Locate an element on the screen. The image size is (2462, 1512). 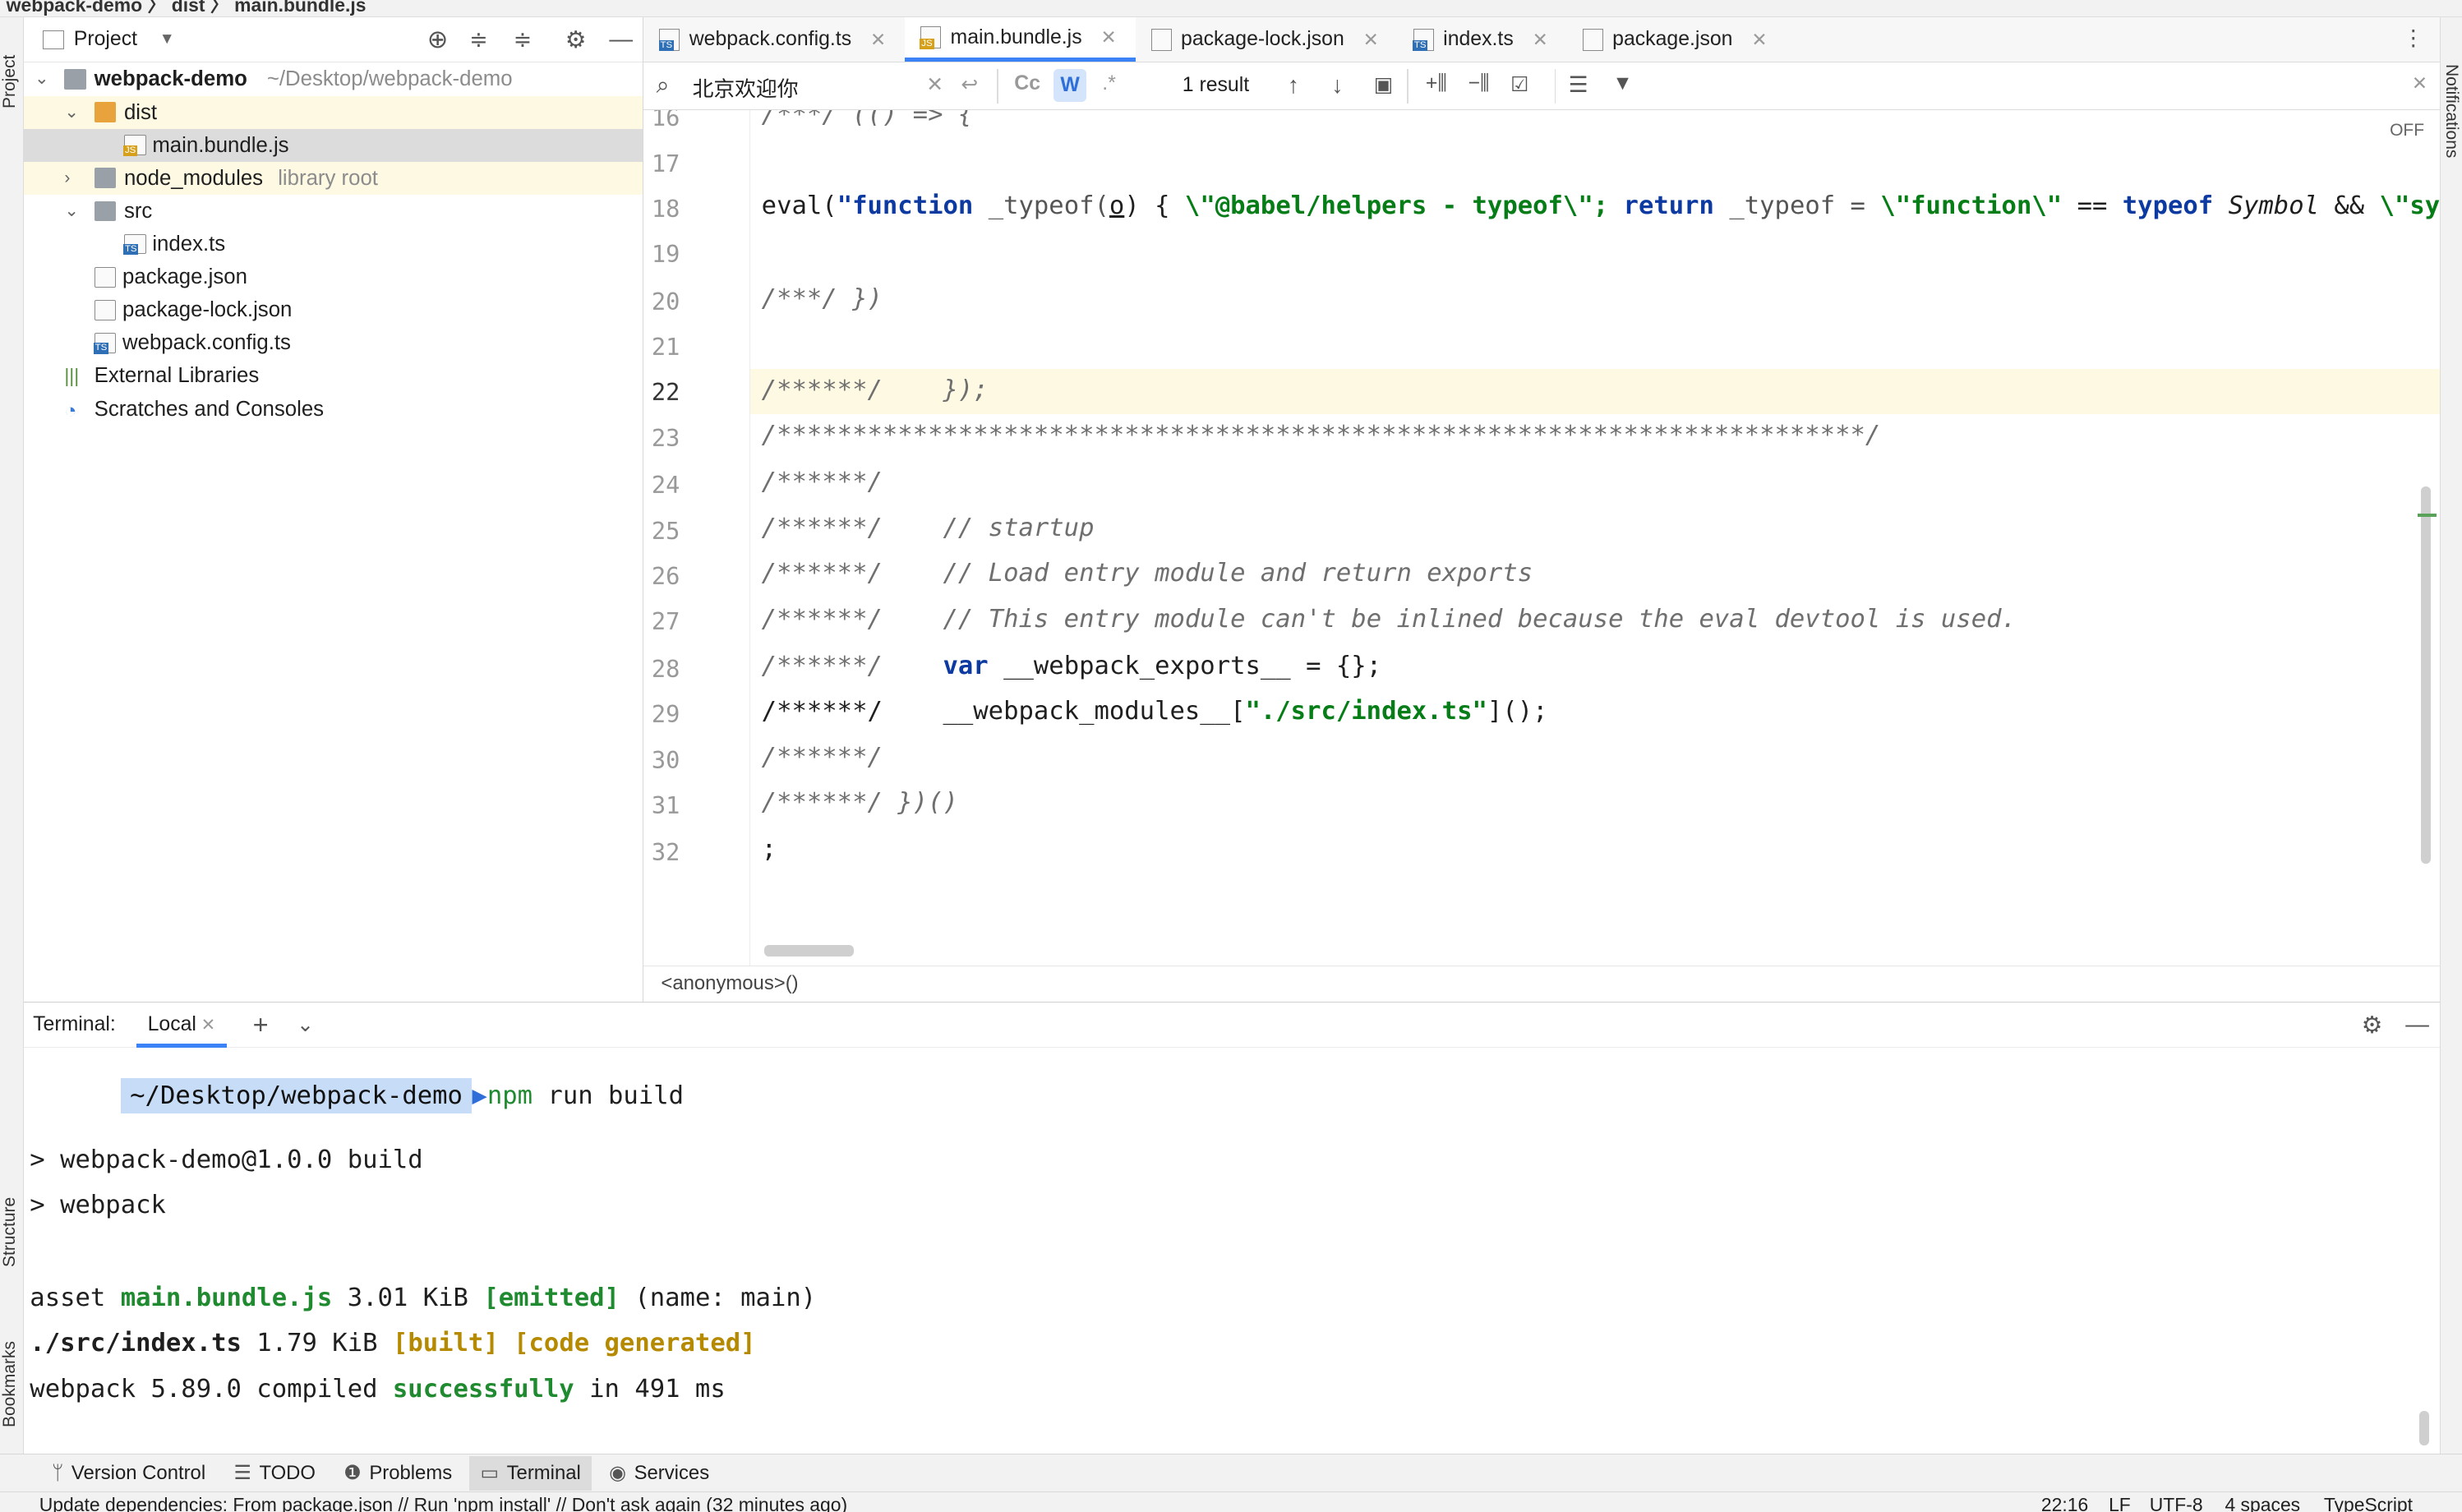
branch-icon: ᛘ is located at coordinates (58, 1473).